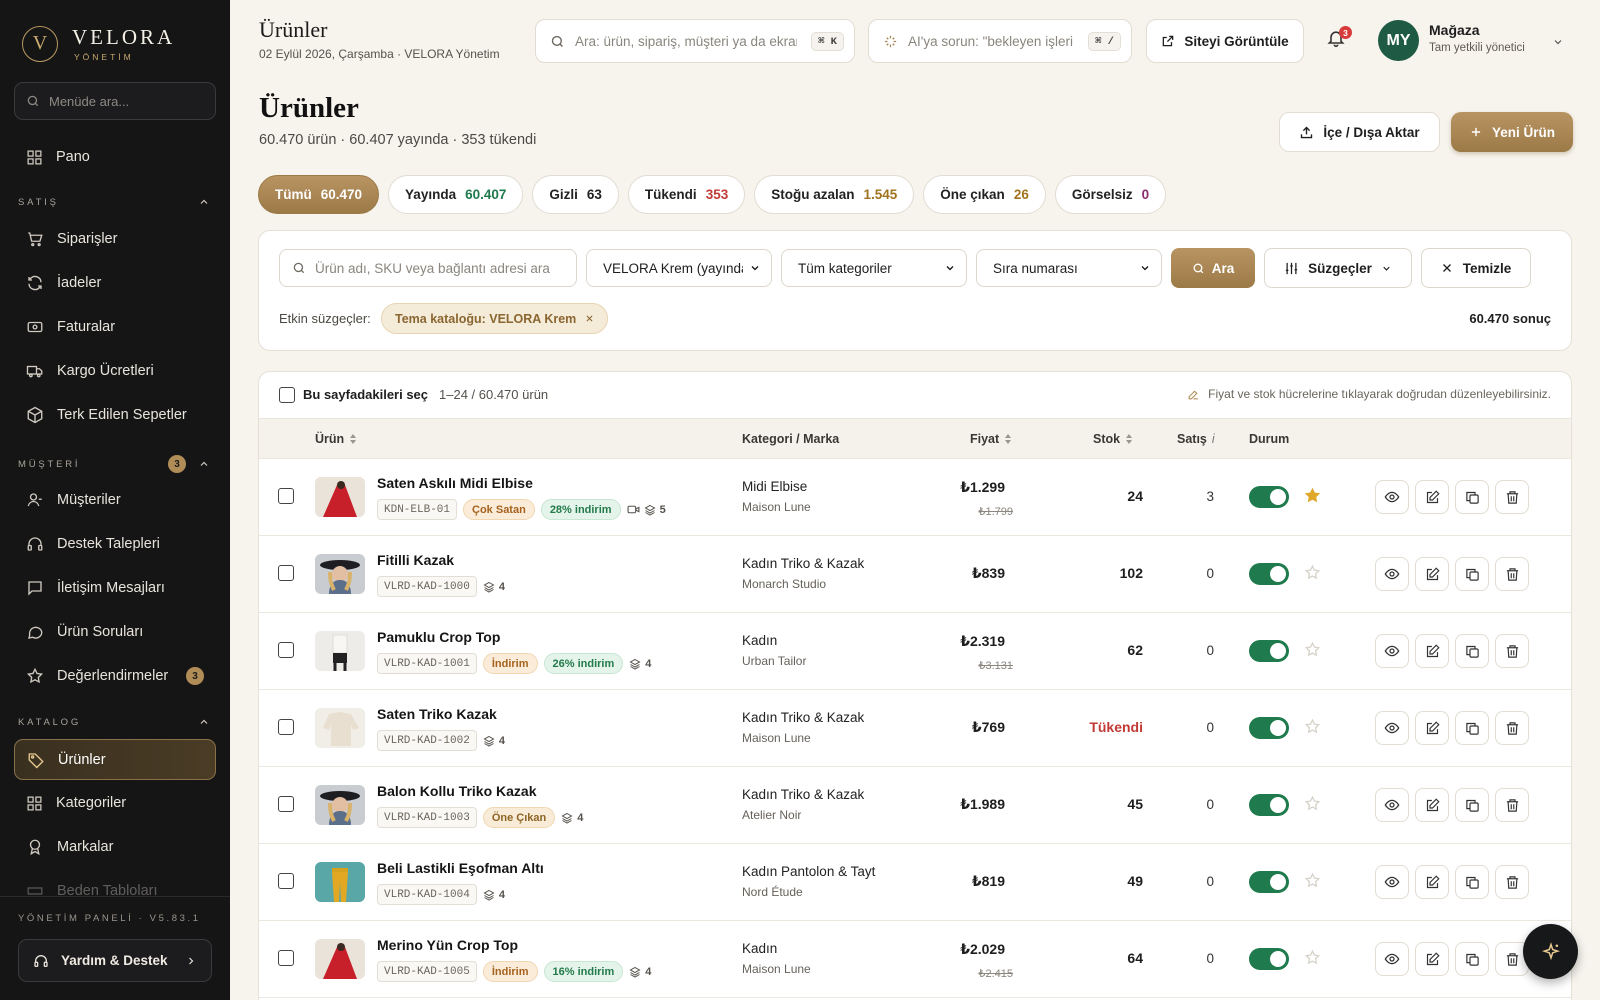  What do you see at coordinates (437, 714) in the screenshot?
I see `product-name: Saten Triko Kazak` at bounding box center [437, 714].